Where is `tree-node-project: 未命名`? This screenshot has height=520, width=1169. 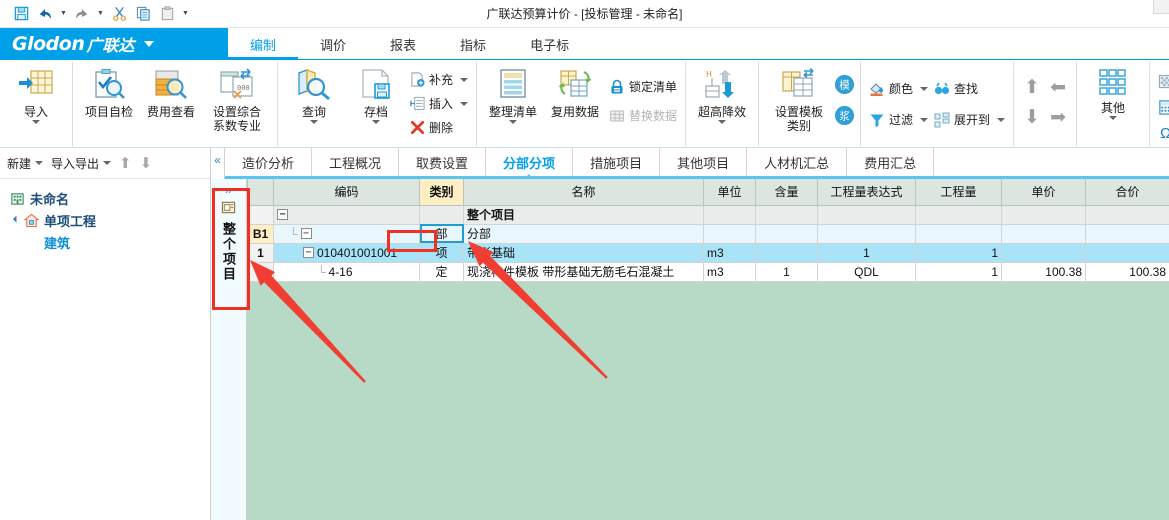 tree-node-project: 未命名 is located at coordinates (108, 198).